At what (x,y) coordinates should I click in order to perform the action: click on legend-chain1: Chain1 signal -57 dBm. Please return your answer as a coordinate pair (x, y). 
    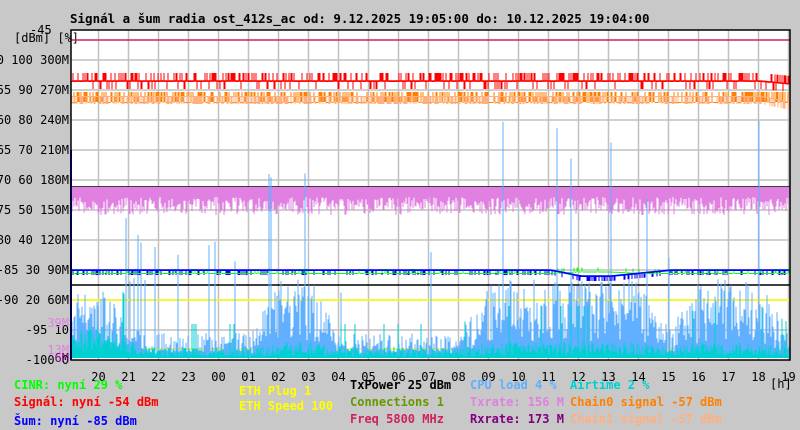
    Looking at the image, I should click on (646, 419).